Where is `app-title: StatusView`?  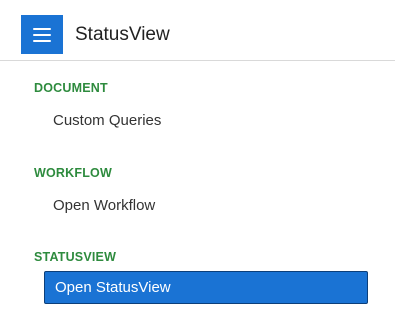
app-title: StatusView is located at coordinates (122, 34).